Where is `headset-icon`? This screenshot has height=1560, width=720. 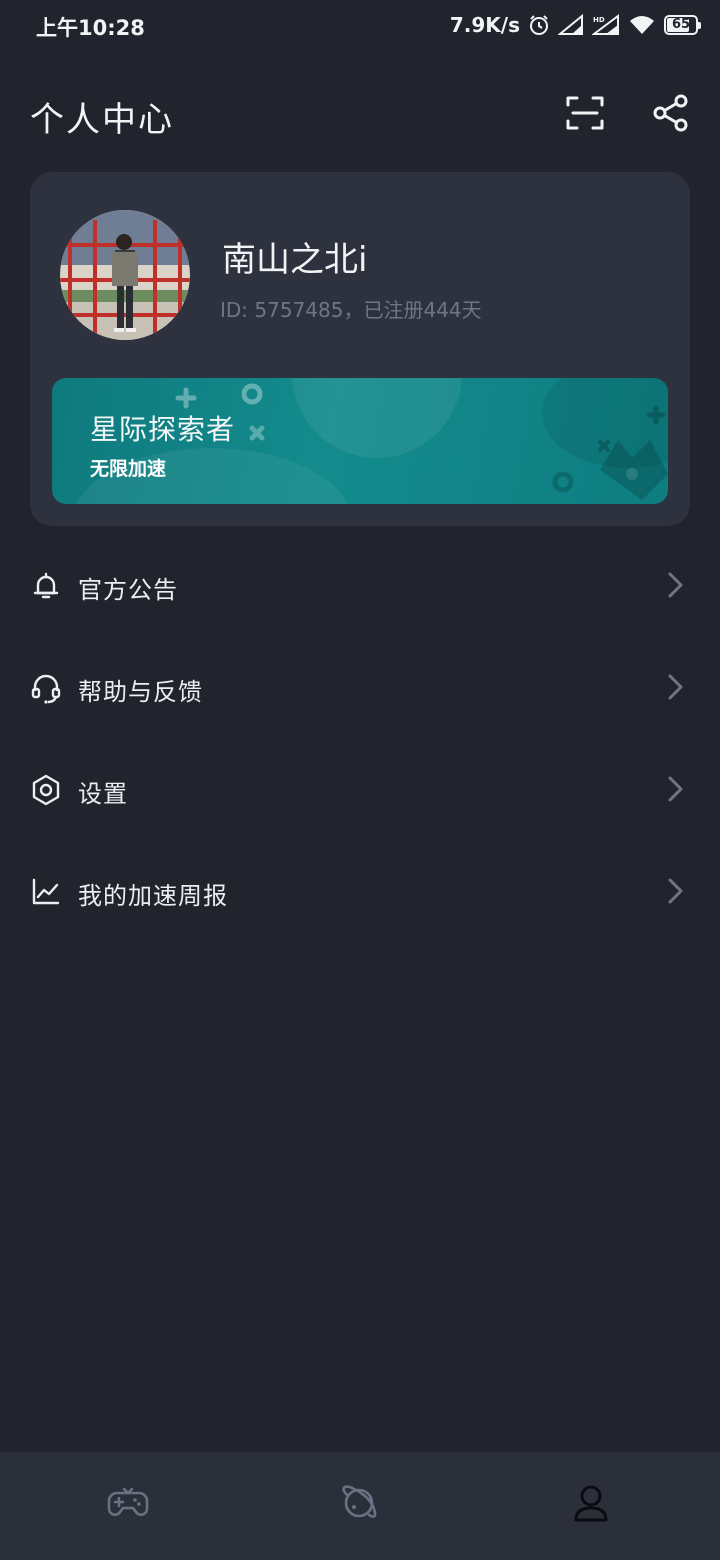 headset-icon is located at coordinates (46, 689).